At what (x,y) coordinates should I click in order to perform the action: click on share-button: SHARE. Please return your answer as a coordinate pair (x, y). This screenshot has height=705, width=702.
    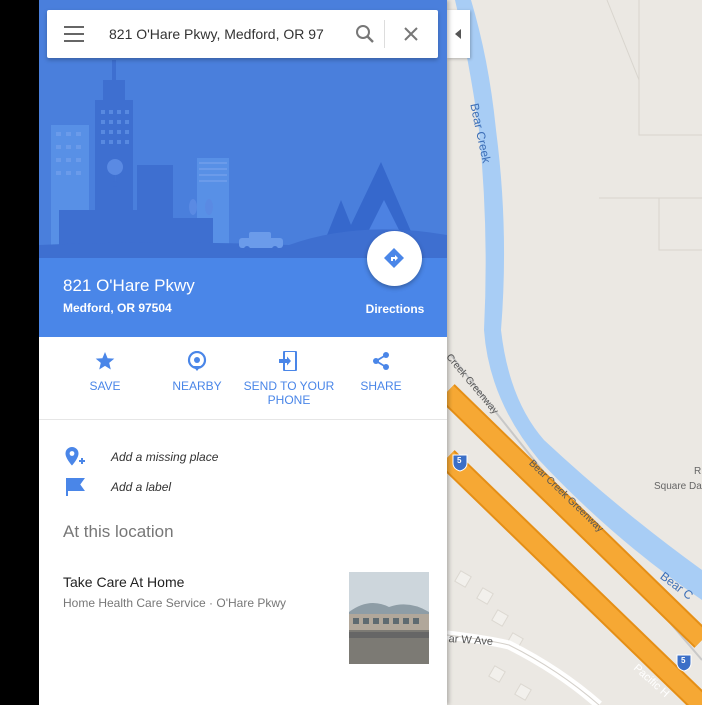
    Looking at the image, I should click on (381, 378).